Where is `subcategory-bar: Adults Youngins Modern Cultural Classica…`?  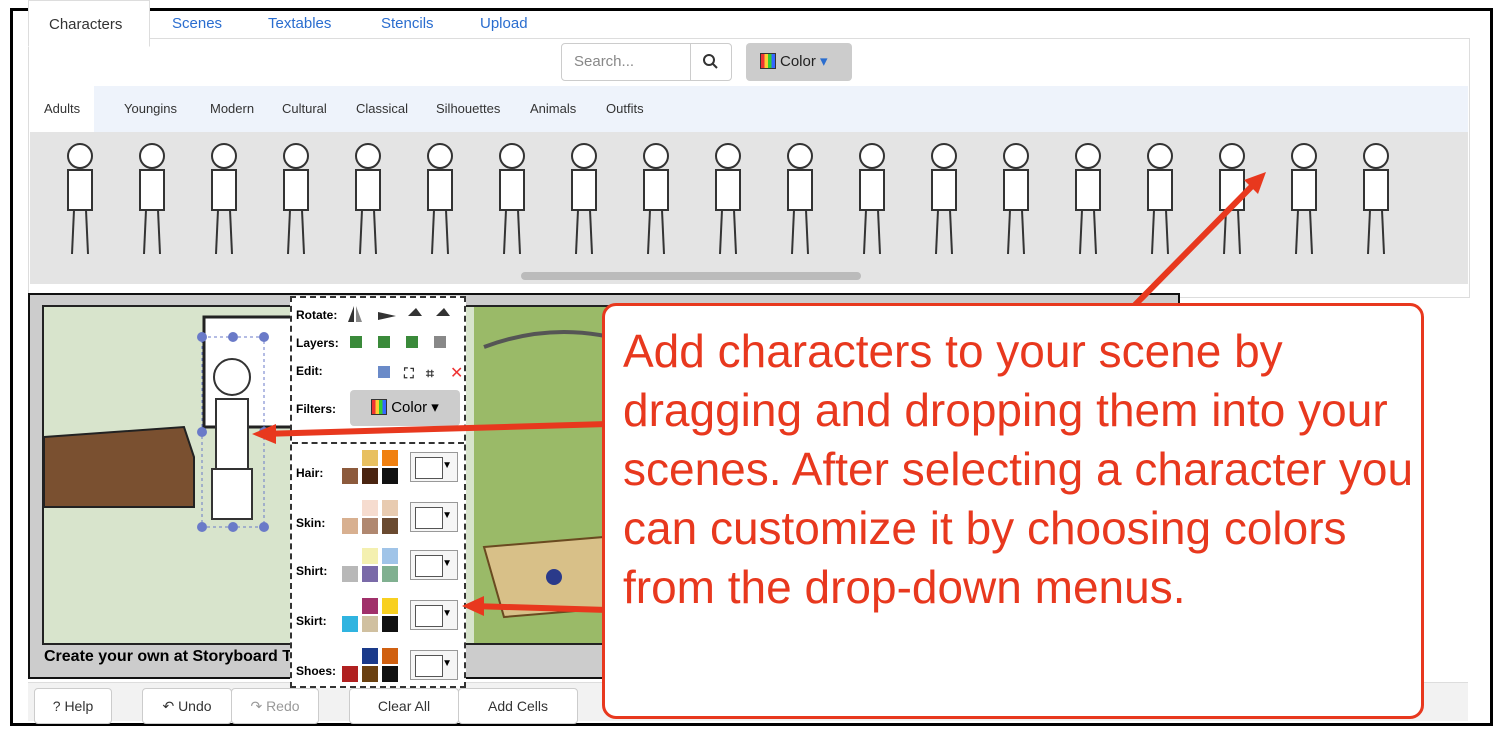 subcategory-bar: Adults Youngins Modern Cultural Classica… is located at coordinates (749, 109).